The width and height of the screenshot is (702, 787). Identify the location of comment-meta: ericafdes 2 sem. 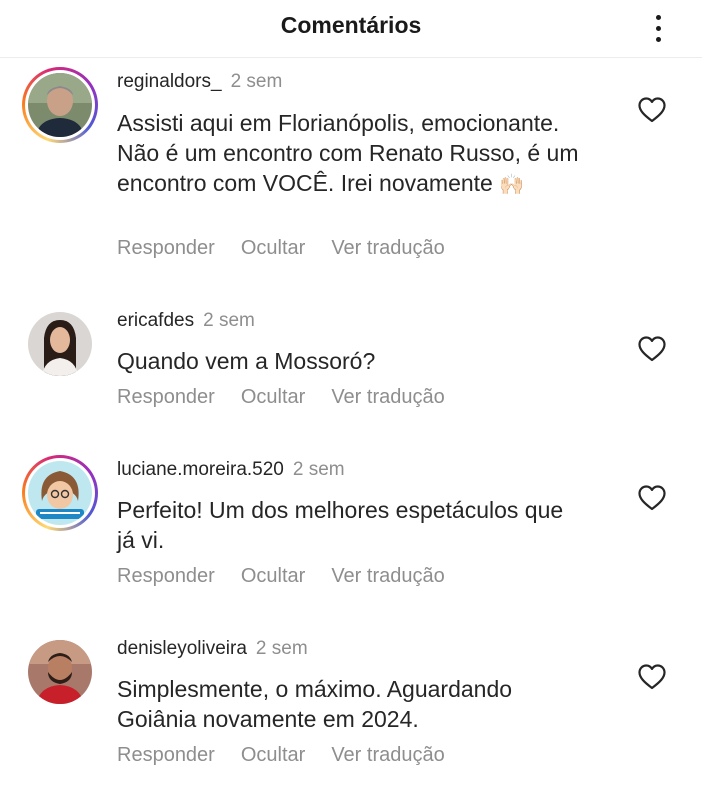
(186, 321).